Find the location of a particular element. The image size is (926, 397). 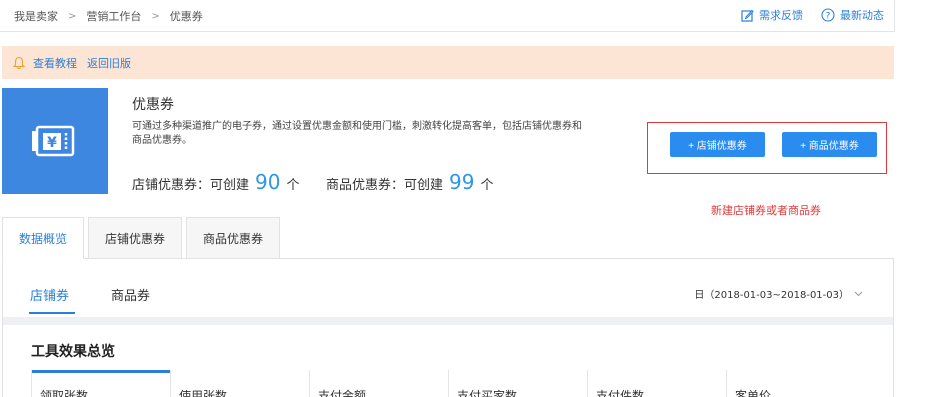

metrics-row: 领取张数 使用张数 支付金额 支付买家数 支付件数 客单价 is located at coordinates (449, 383).